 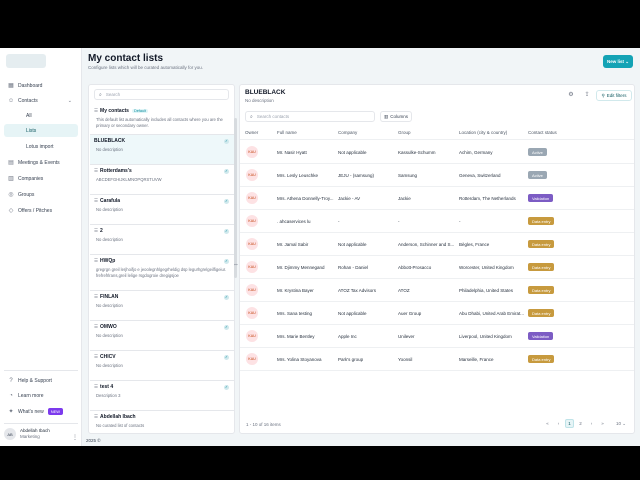 I want to click on settings-icon: ⚙, so click(x=571, y=95).